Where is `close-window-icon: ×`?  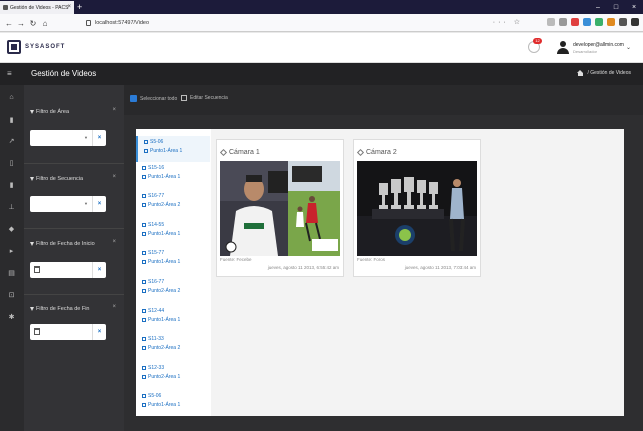
close-window-icon: × is located at coordinates (634, 7).